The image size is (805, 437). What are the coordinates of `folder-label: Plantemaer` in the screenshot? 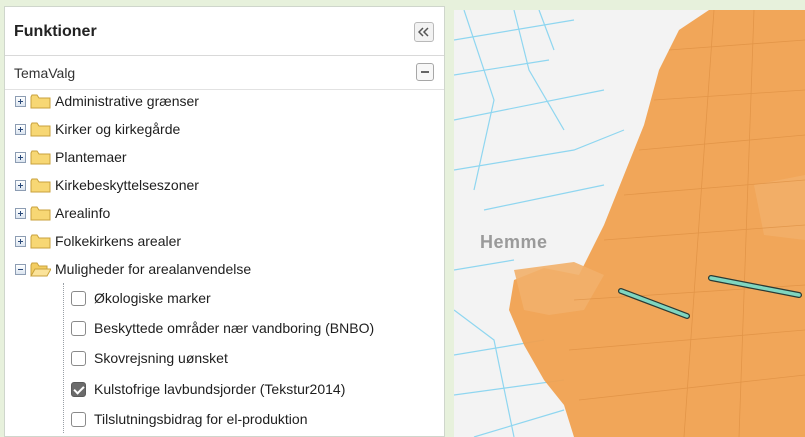 It's located at (91, 157).